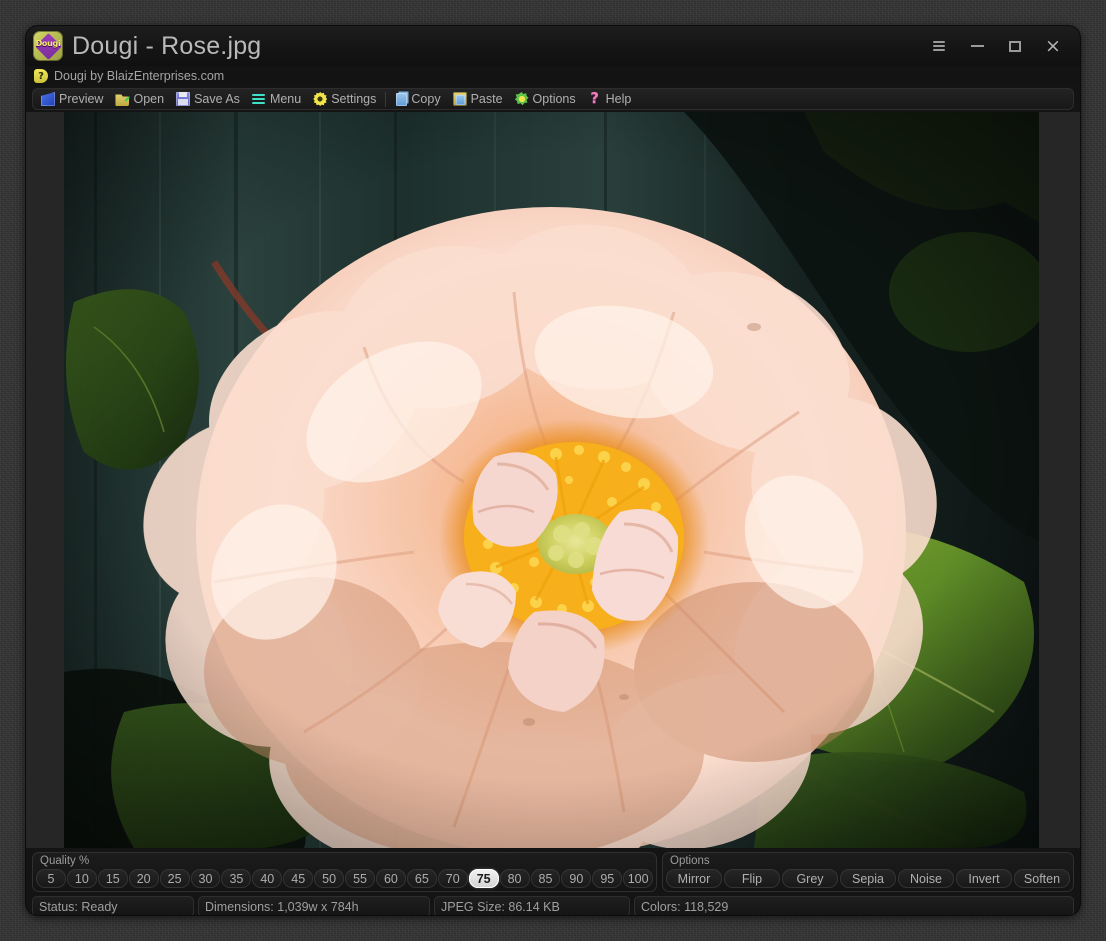  What do you see at coordinates (48, 99) in the screenshot?
I see `preview-icon` at bounding box center [48, 99].